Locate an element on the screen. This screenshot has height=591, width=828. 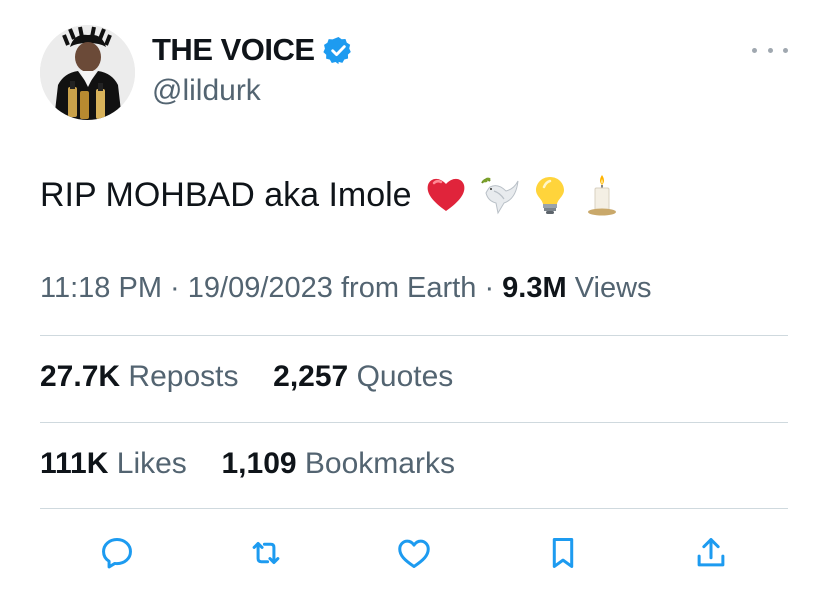
bookmark-button is located at coordinates (563, 553).